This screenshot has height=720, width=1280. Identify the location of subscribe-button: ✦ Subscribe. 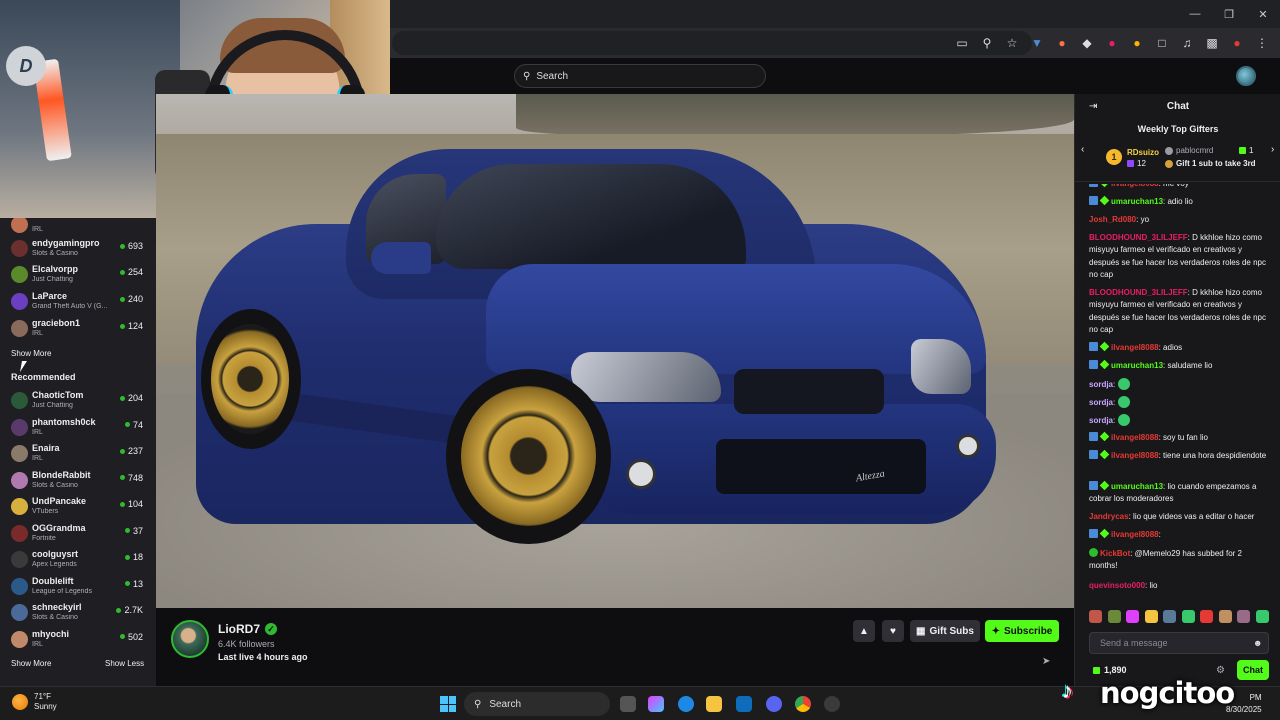
(1022, 631).